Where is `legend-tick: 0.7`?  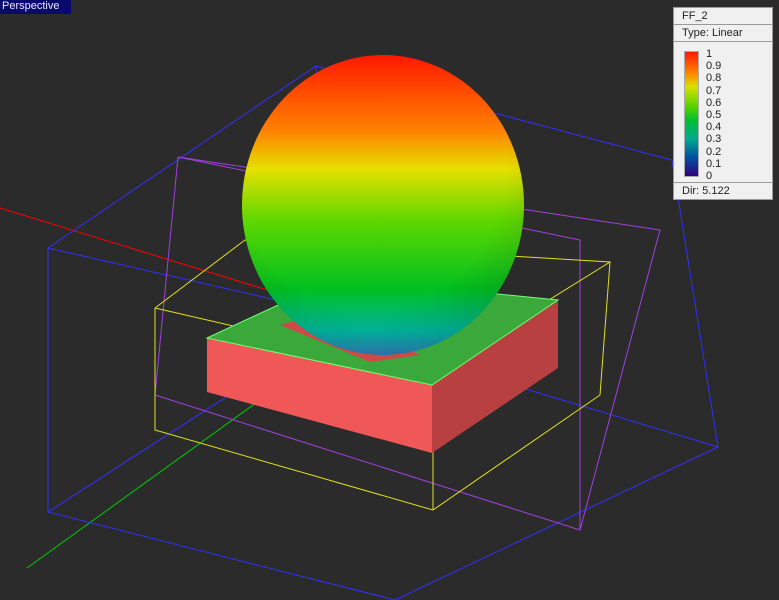
legend-tick: 0.7 is located at coordinates (714, 90).